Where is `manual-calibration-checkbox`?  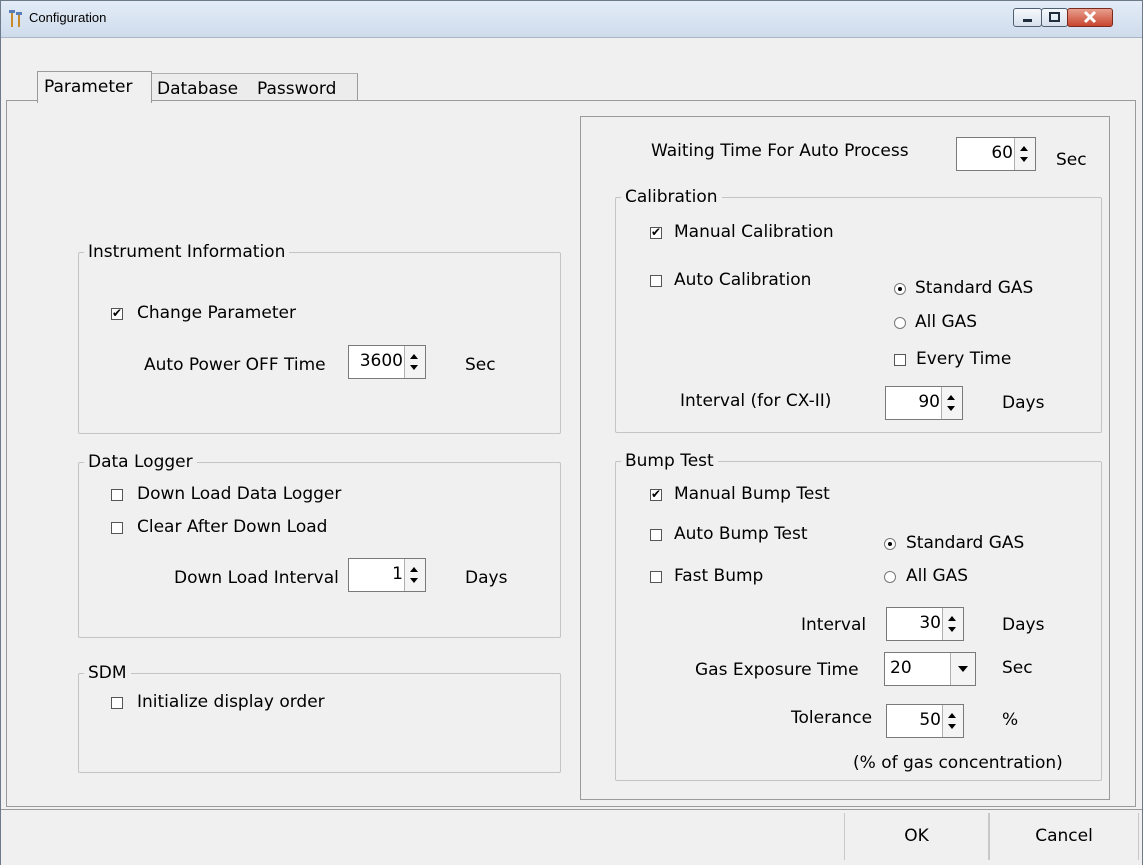 manual-calibration-checkbox is located at coordinates (656, 232).